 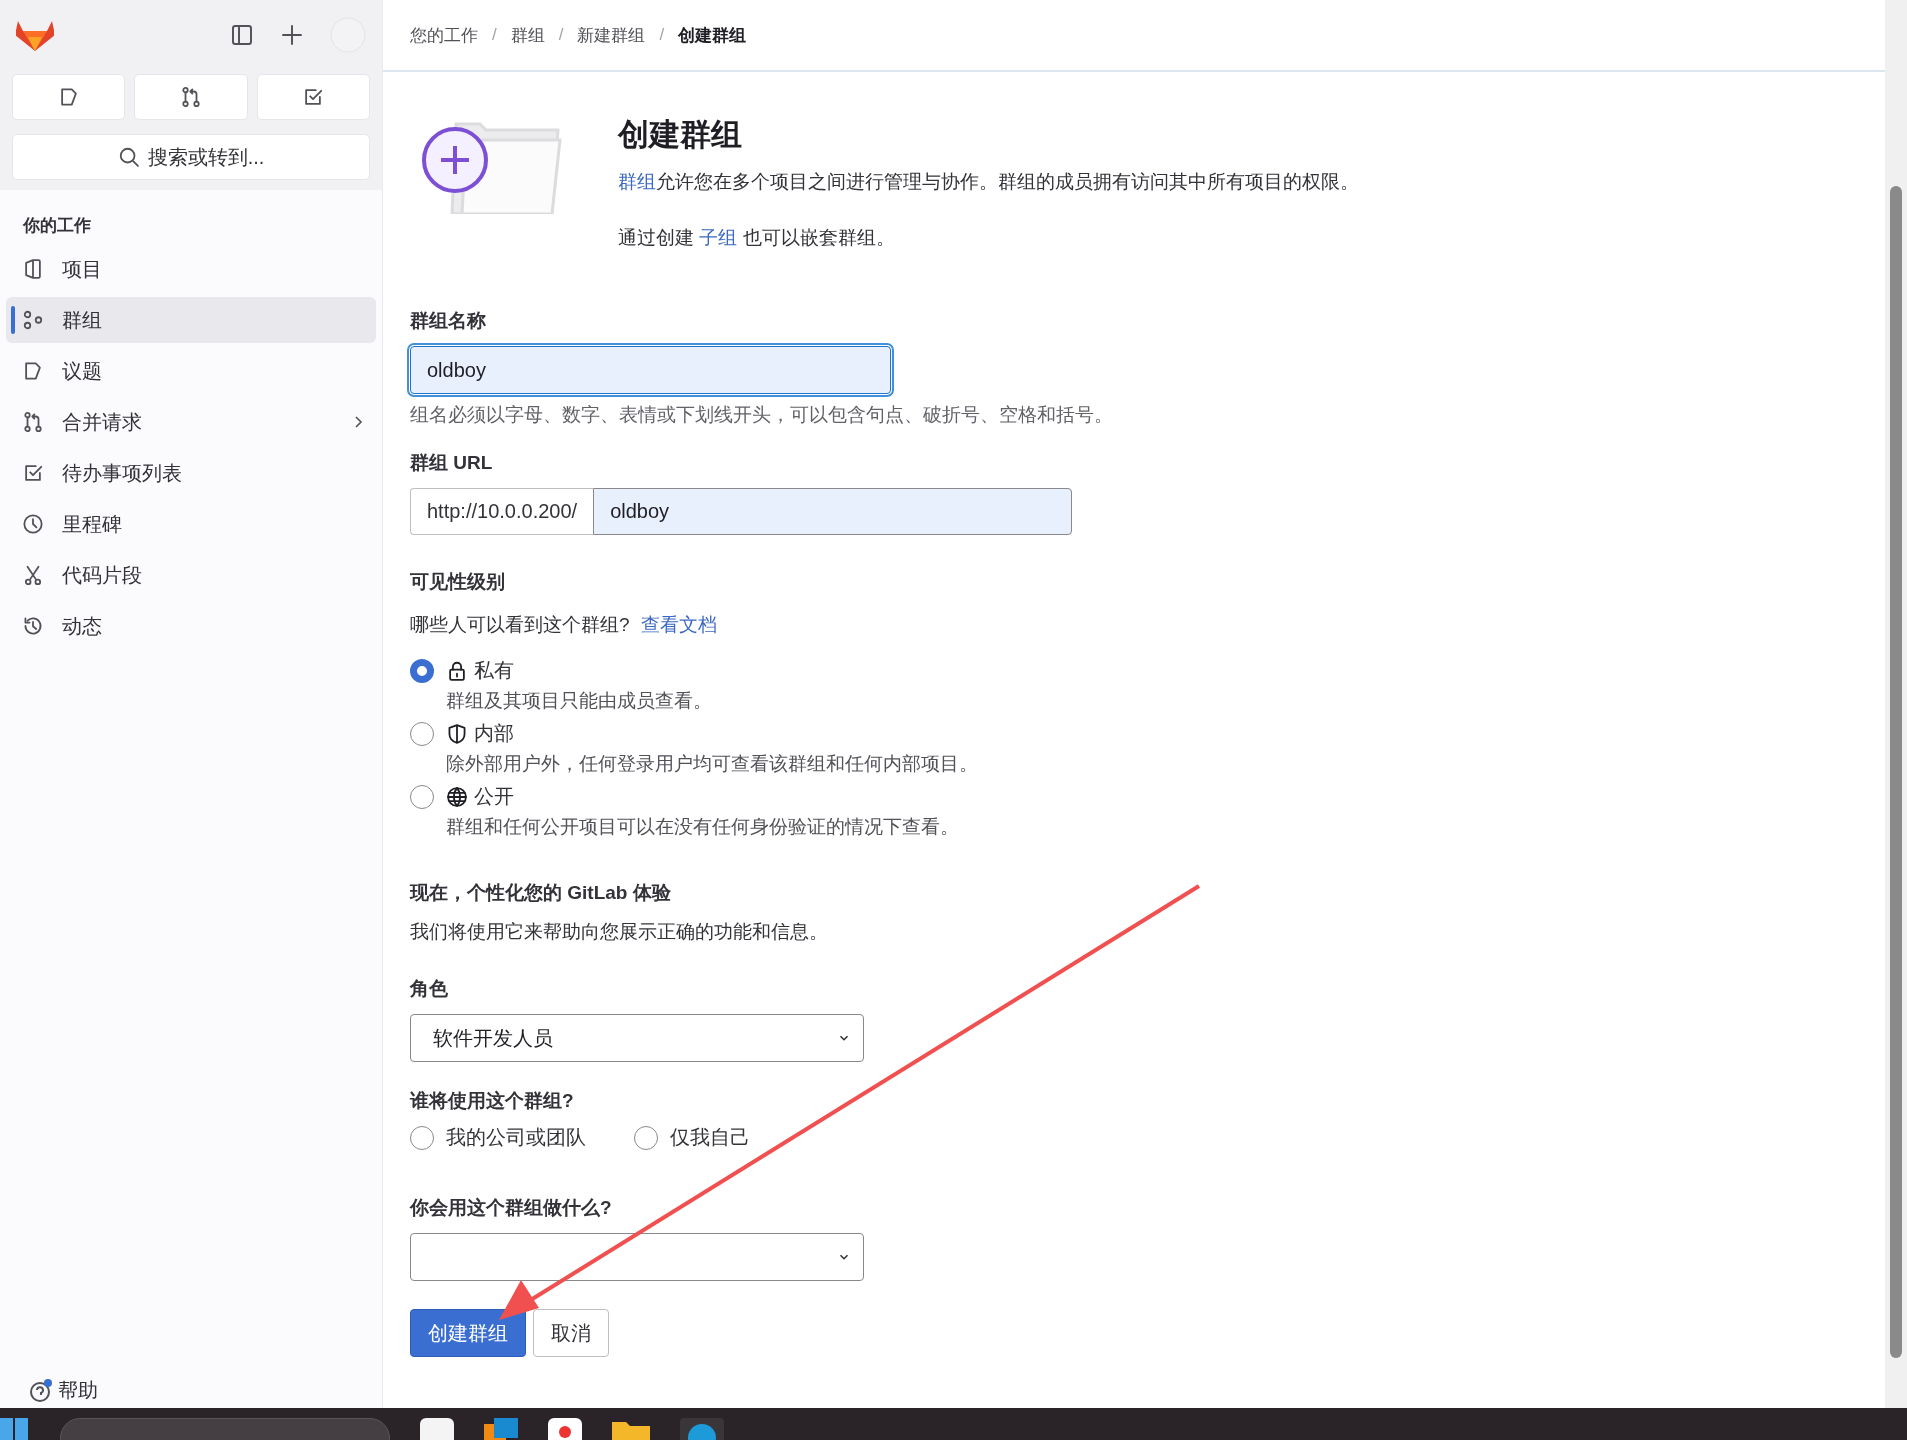 What do you see at coordinates (33, 524) in the screenshot?
I see `clock-icon` at bounding box center [33, 524].